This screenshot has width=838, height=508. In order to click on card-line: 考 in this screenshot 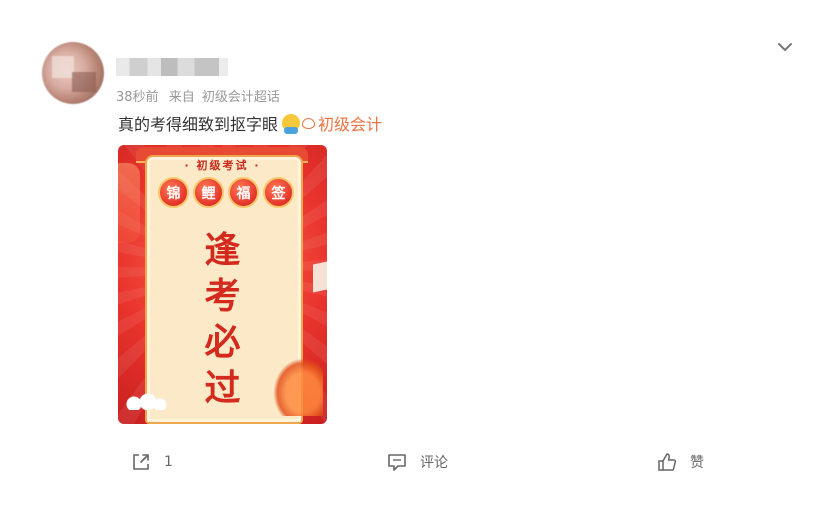, I will do `click(222, 296)`.